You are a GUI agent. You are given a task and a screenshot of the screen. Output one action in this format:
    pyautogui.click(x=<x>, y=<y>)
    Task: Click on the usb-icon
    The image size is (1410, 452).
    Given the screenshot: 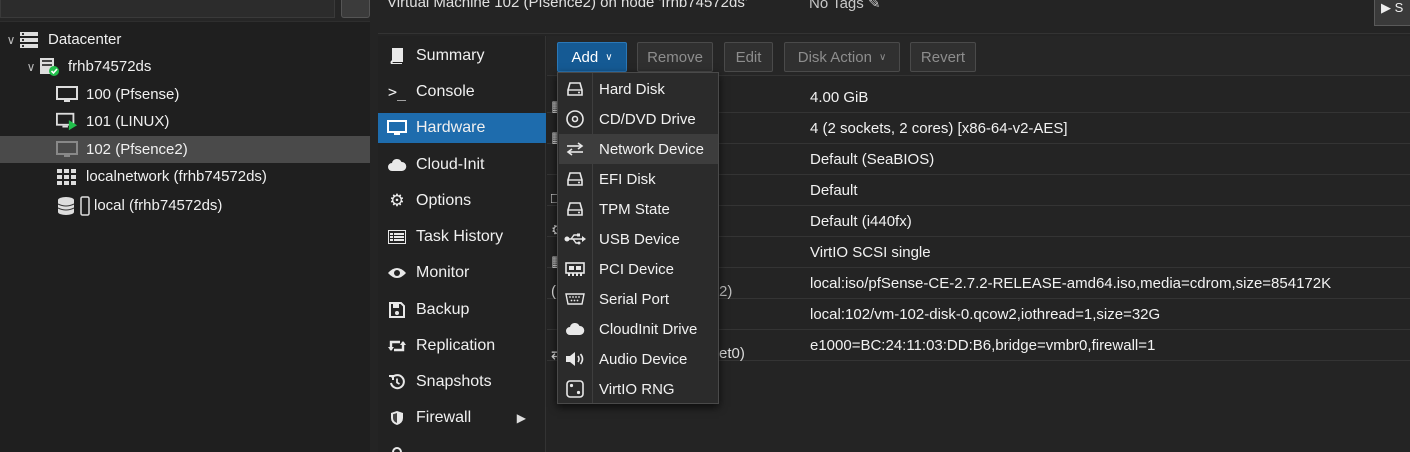 What is the action you would take?
    pyautogui.click(x=575, y=239)
    